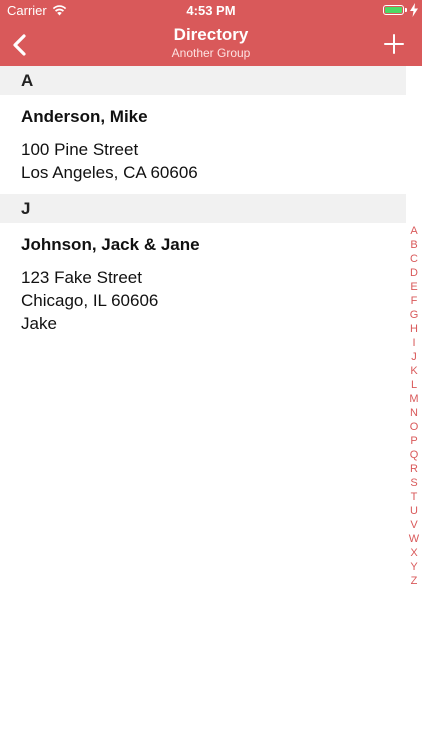 The height and width of the screenshot is (750, 422). Describe the element at coordinates (109, 172) in the screenshot. I see `address-line: Los Angeles, CA 60606` at that location.